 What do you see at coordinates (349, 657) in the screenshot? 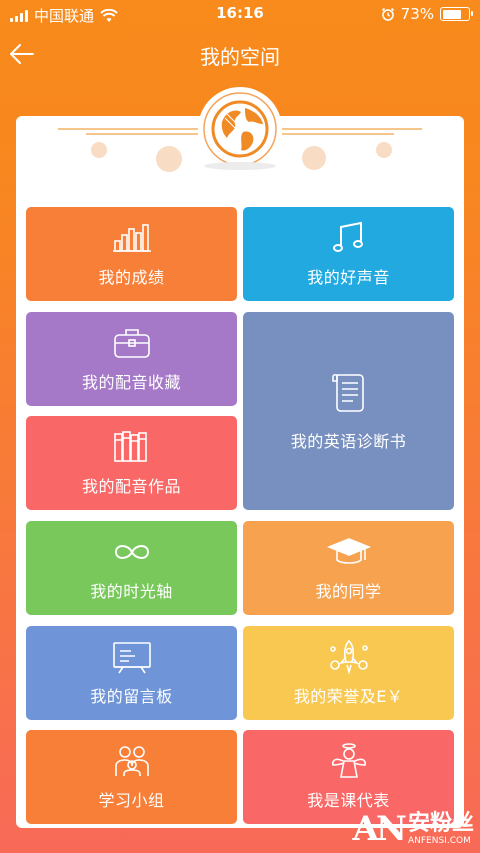
I see `rocket-icon` at bounding box center [349, 657].